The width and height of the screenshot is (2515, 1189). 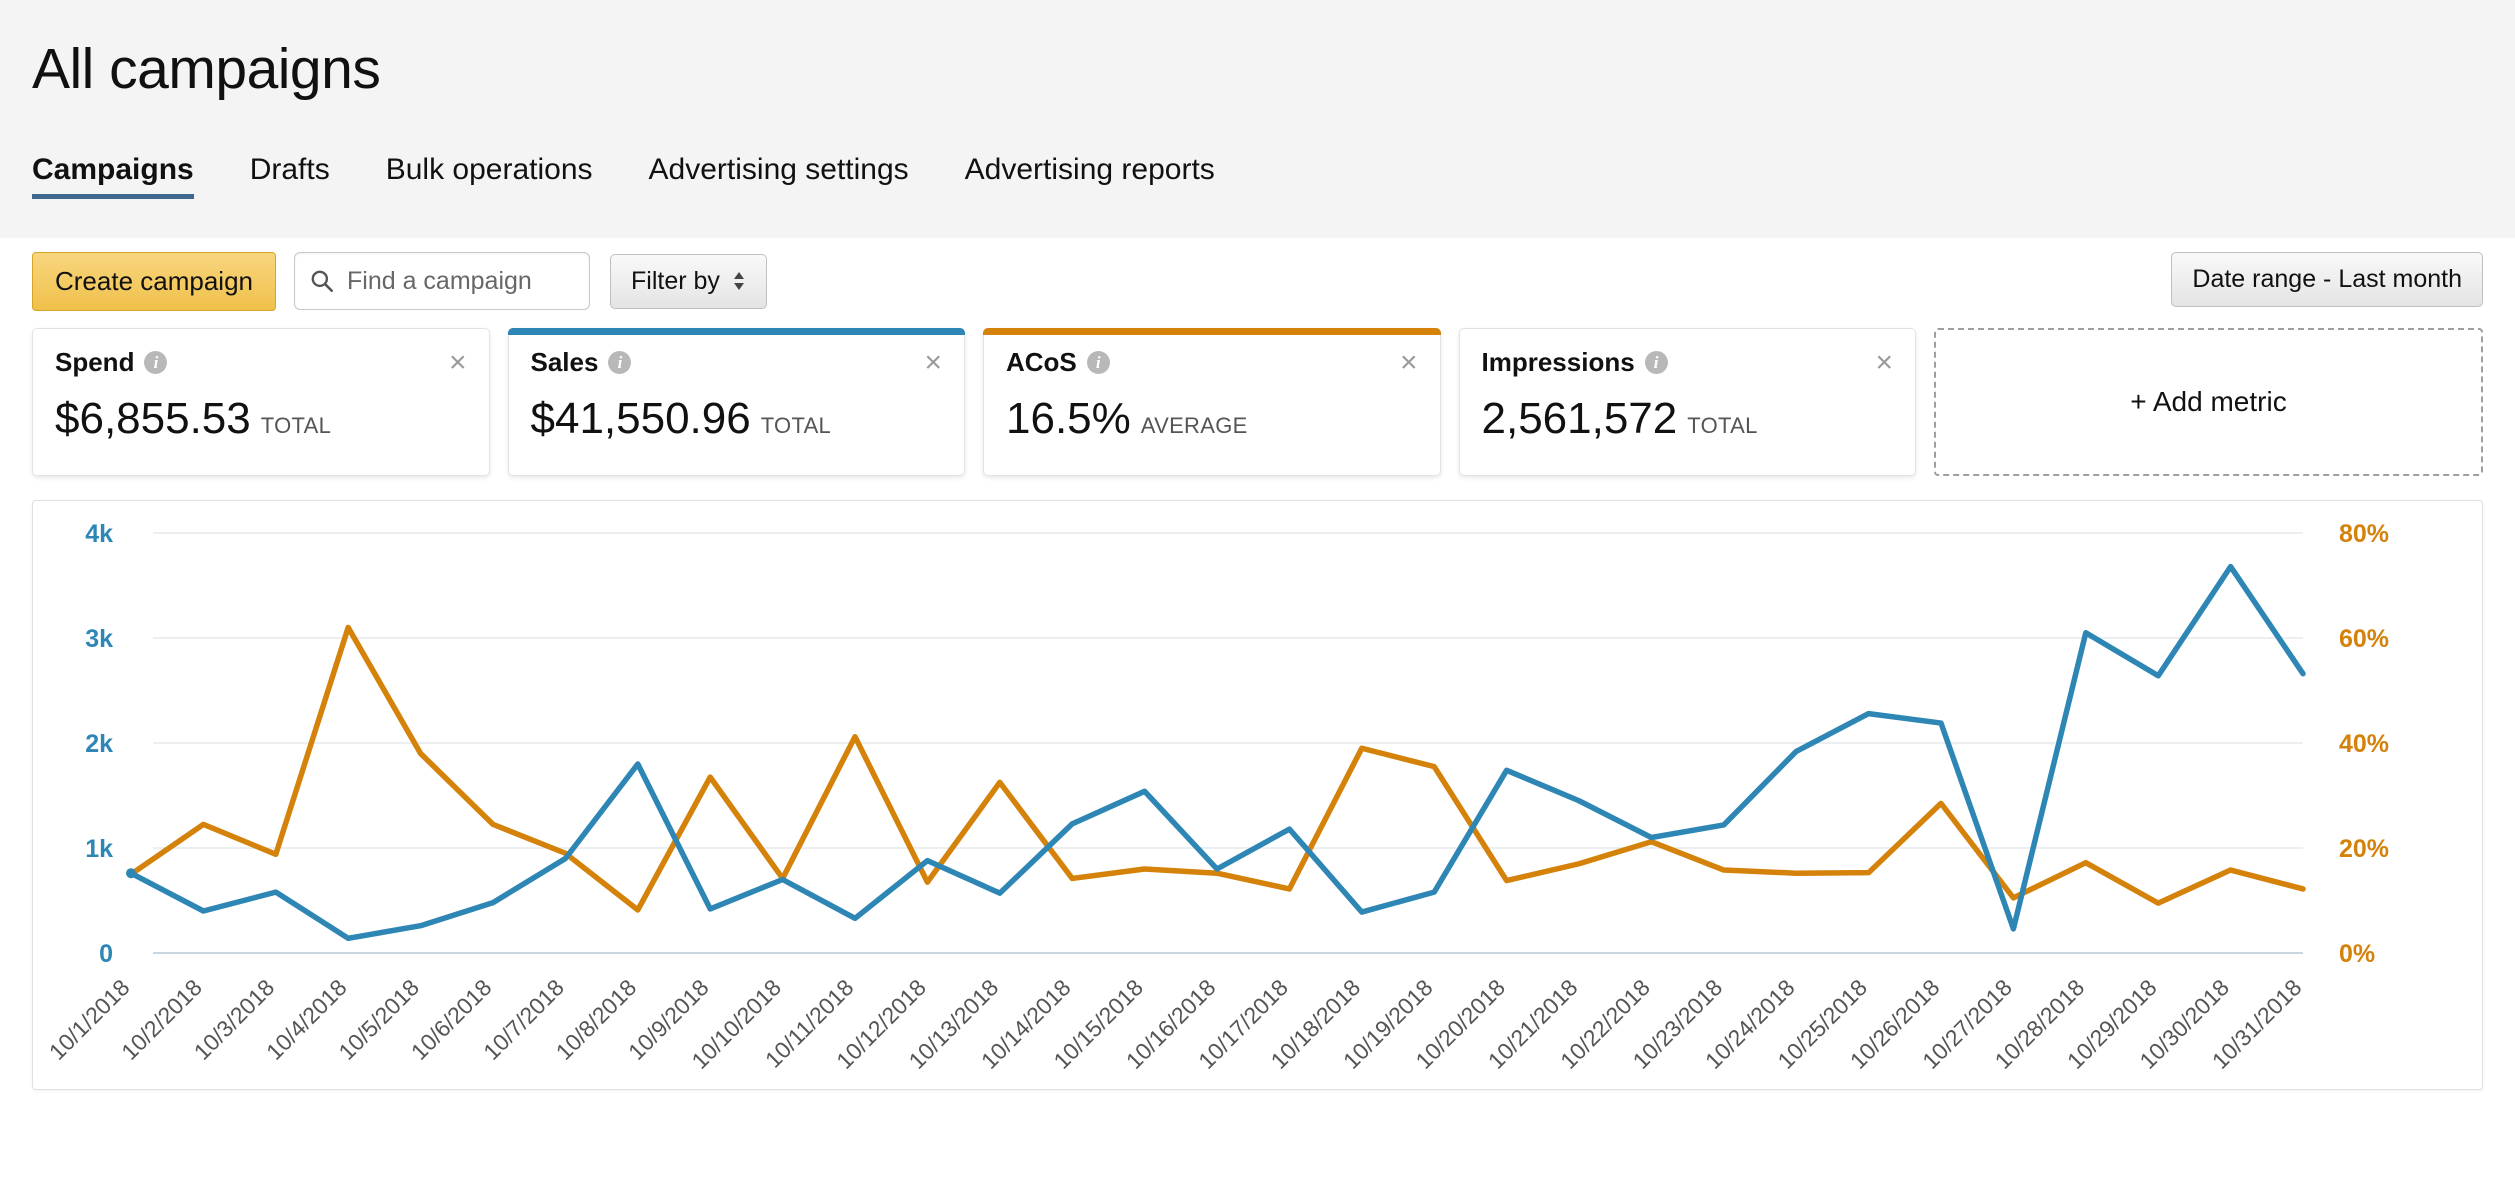 I want to click on tab-campaigns: Campaigns, so click(x=113, y=176).